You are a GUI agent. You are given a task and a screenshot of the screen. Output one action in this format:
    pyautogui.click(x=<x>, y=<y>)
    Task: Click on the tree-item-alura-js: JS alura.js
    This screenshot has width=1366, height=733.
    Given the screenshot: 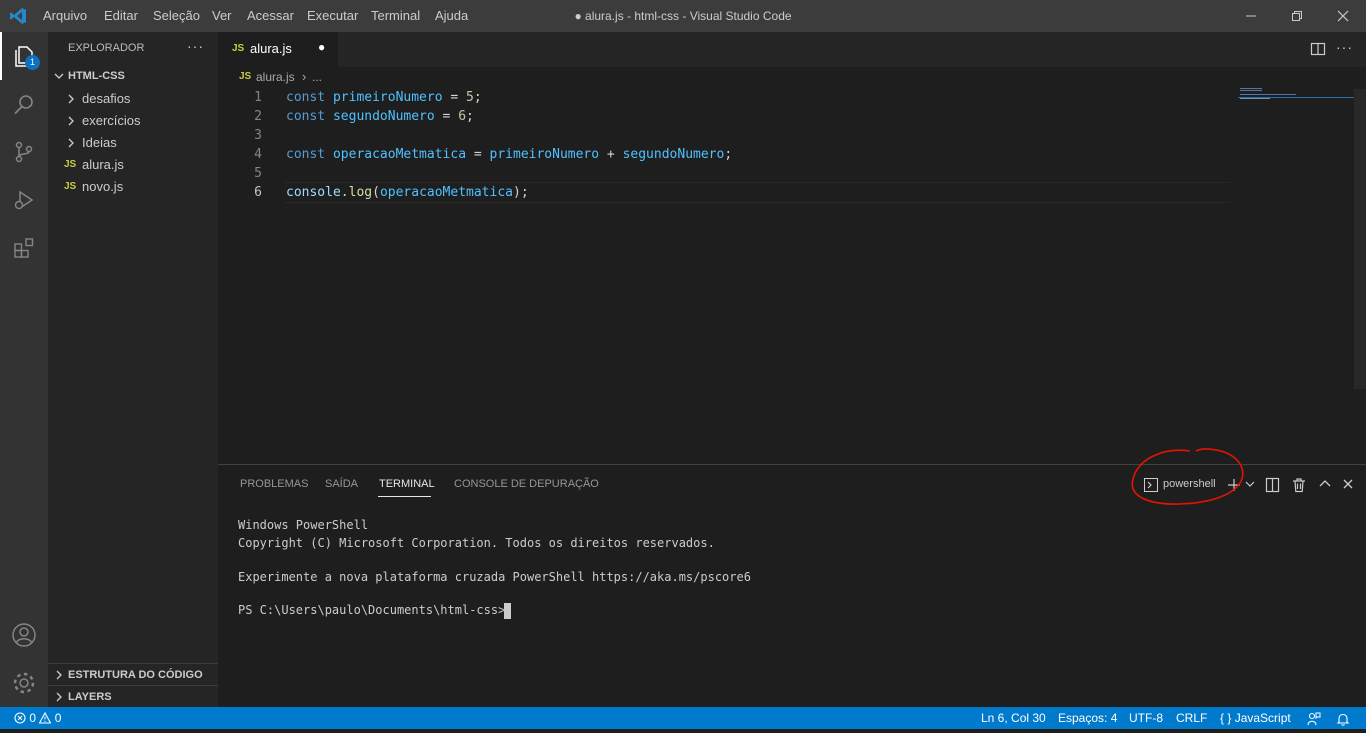 What is the action you would take?
    pyautogui.click(x=133, y=165)
    